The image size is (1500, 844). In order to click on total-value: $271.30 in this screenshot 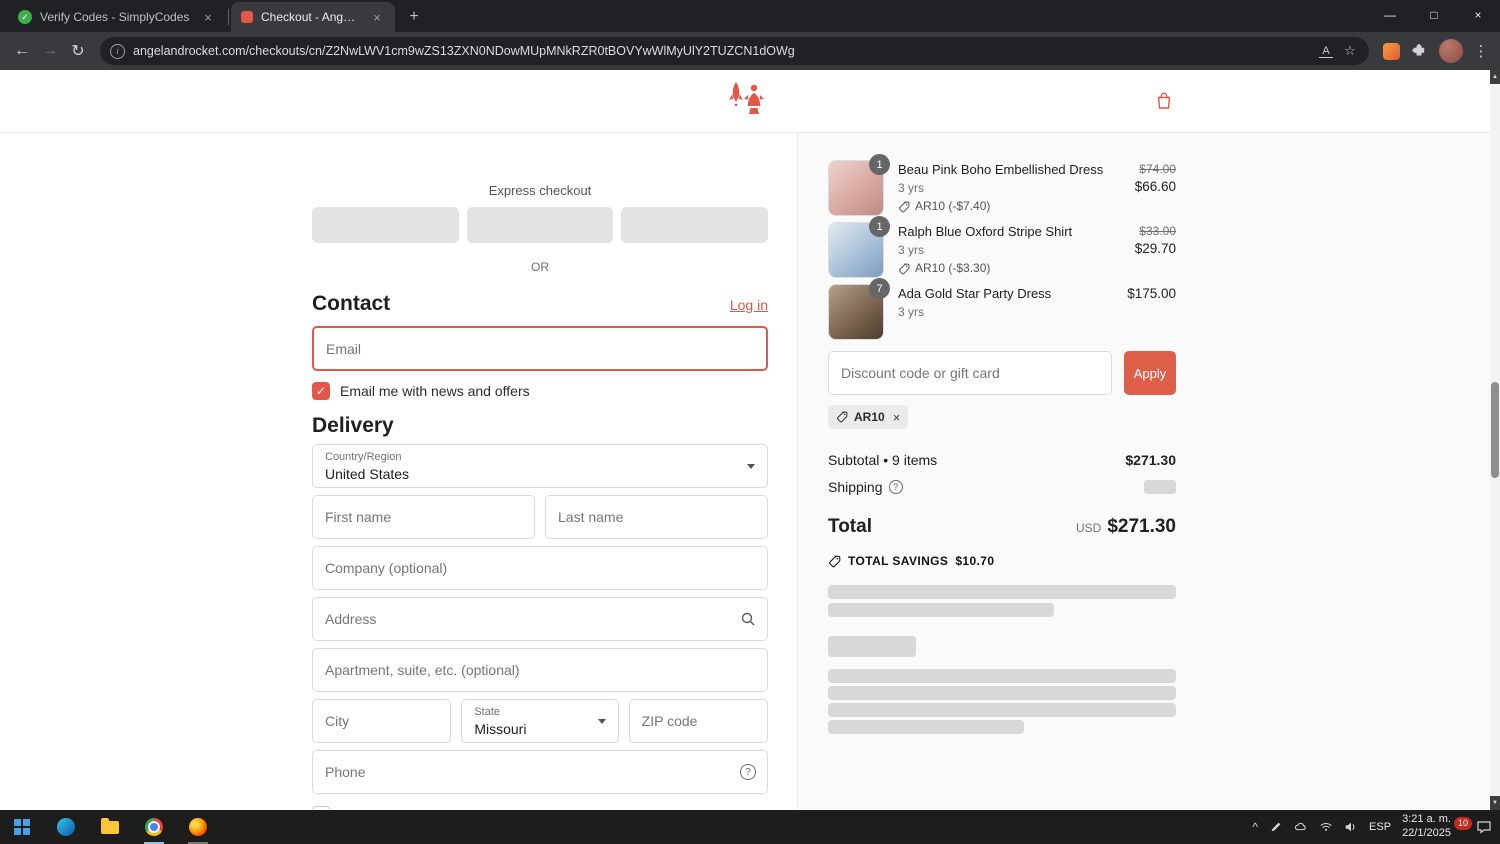, I will do `click(1141, 526)`.